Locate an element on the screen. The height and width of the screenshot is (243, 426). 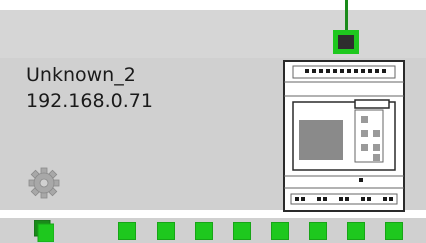
gear-icon is located at coordinates (44, 183).